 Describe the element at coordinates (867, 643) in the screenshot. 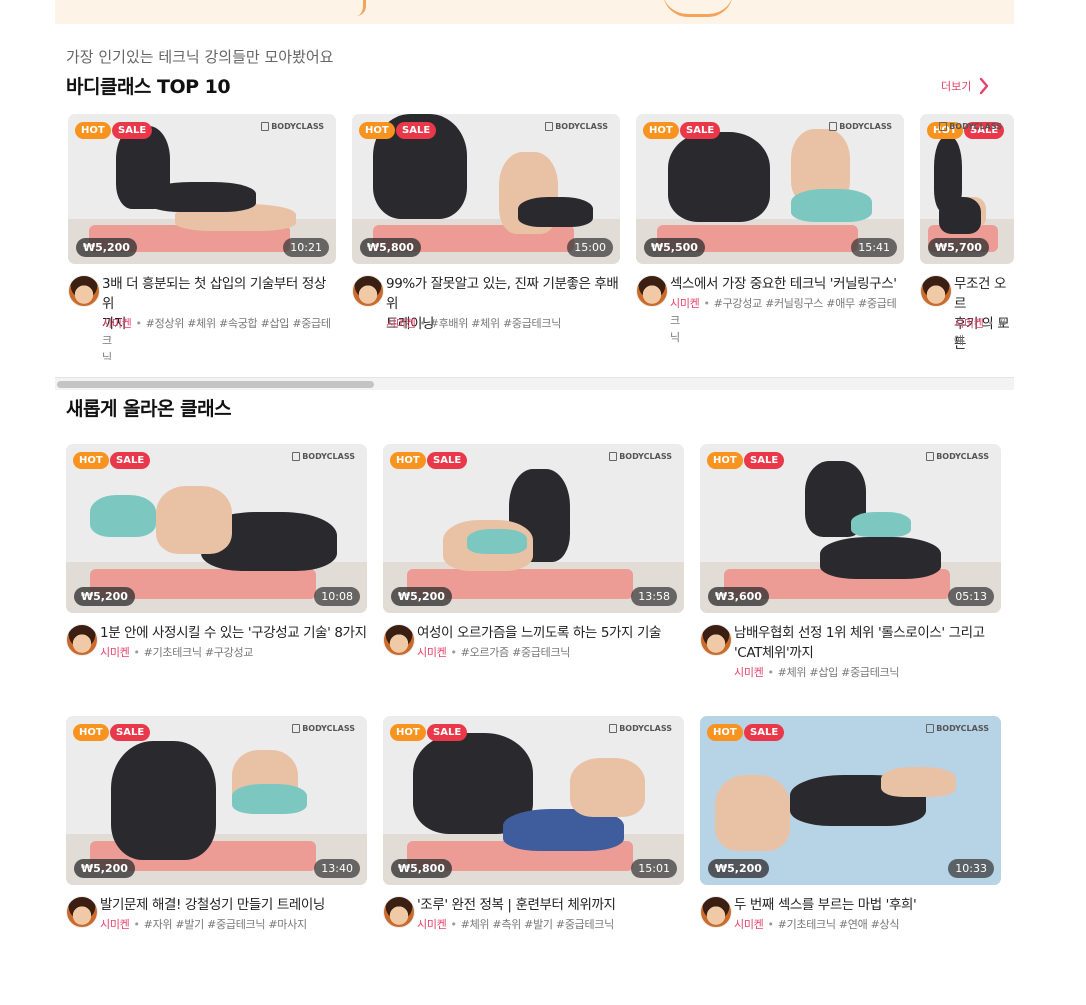

I see `class-title: 남배우협회 선정 1위 체위 '롤스로이스' 그리고 'CAT체위'까지` at that location.